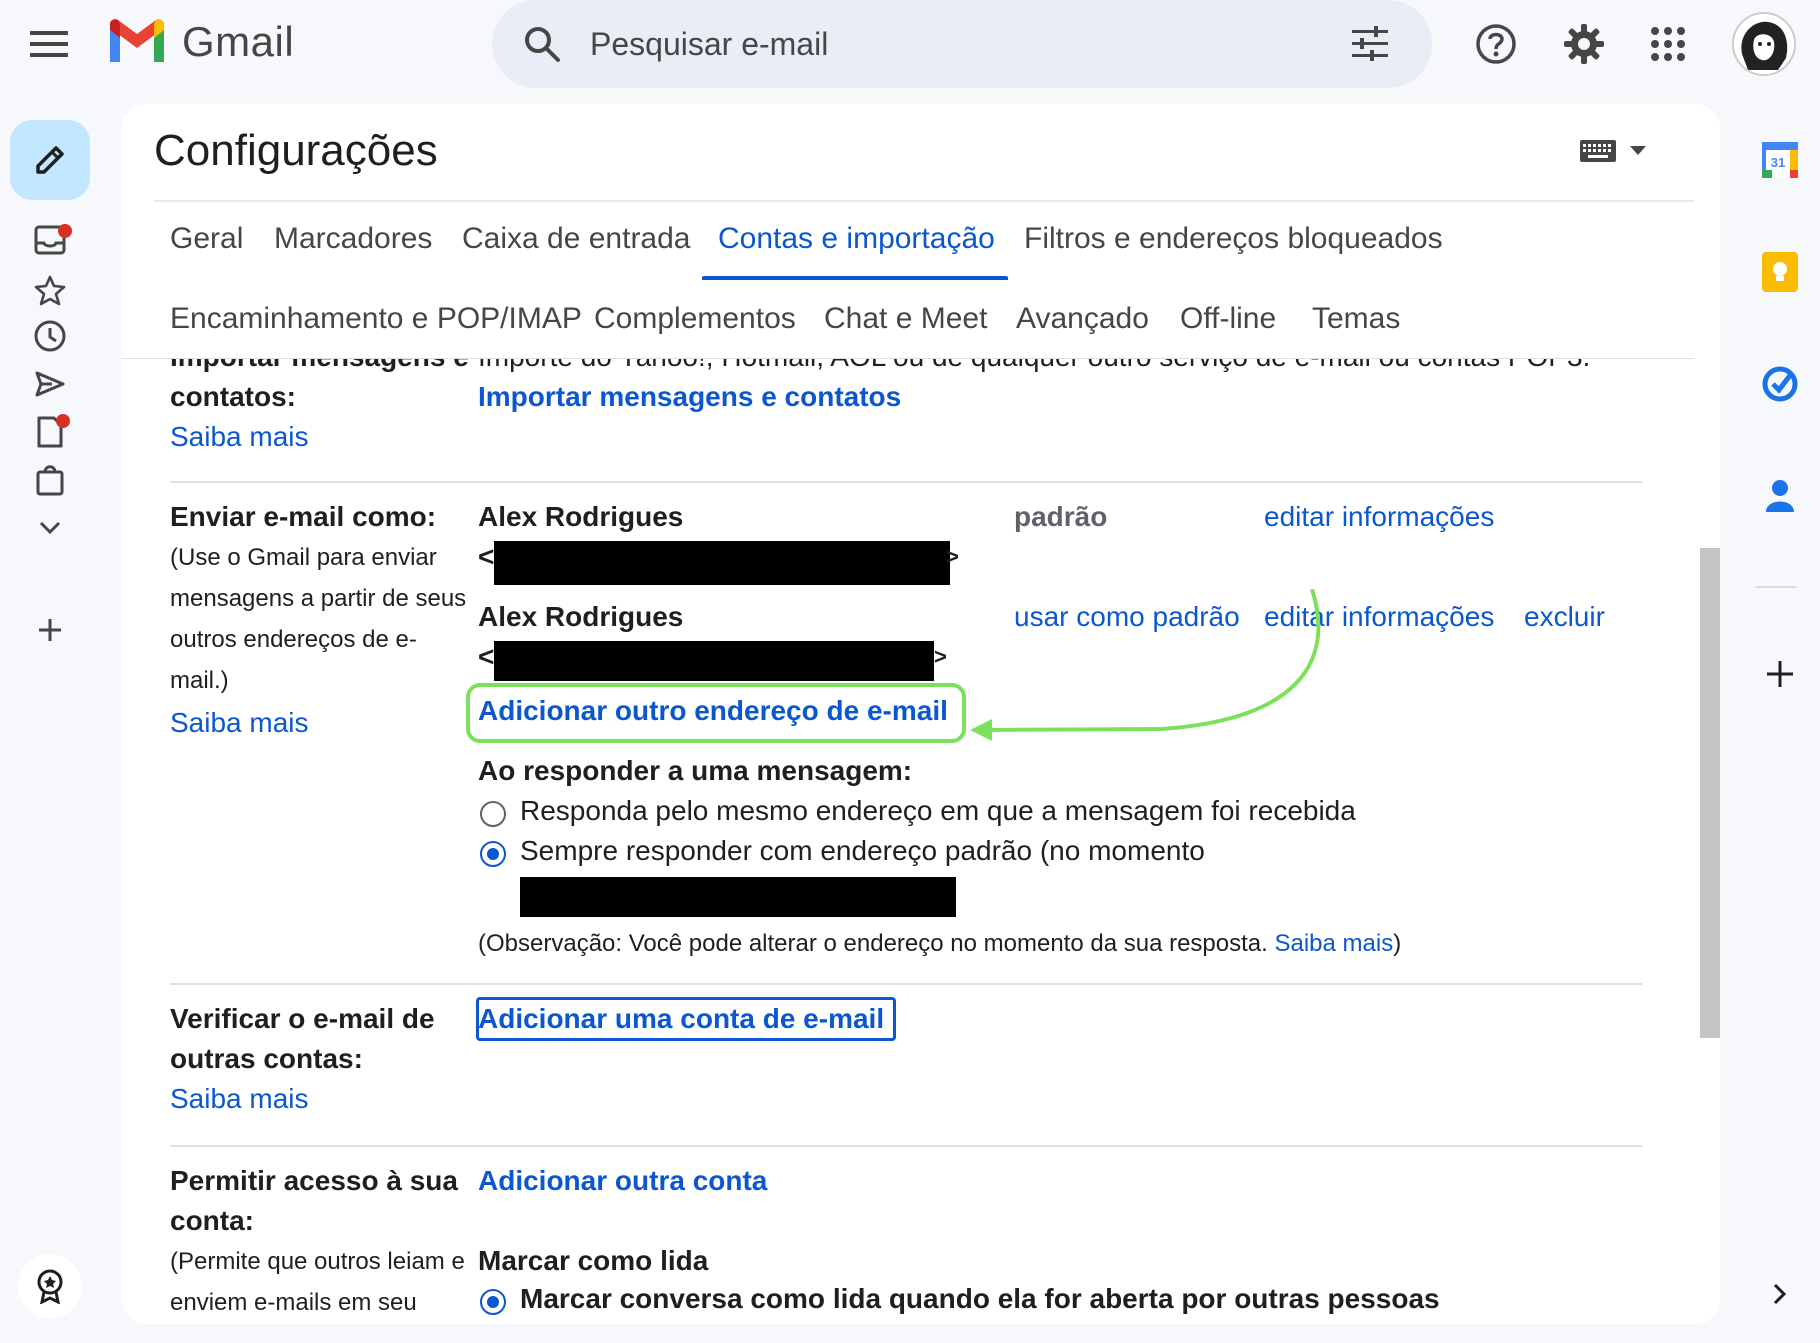 The height and width of the screenshot is (1343, 1820). I want to click on tasks-app-button, so click(1780, 384).